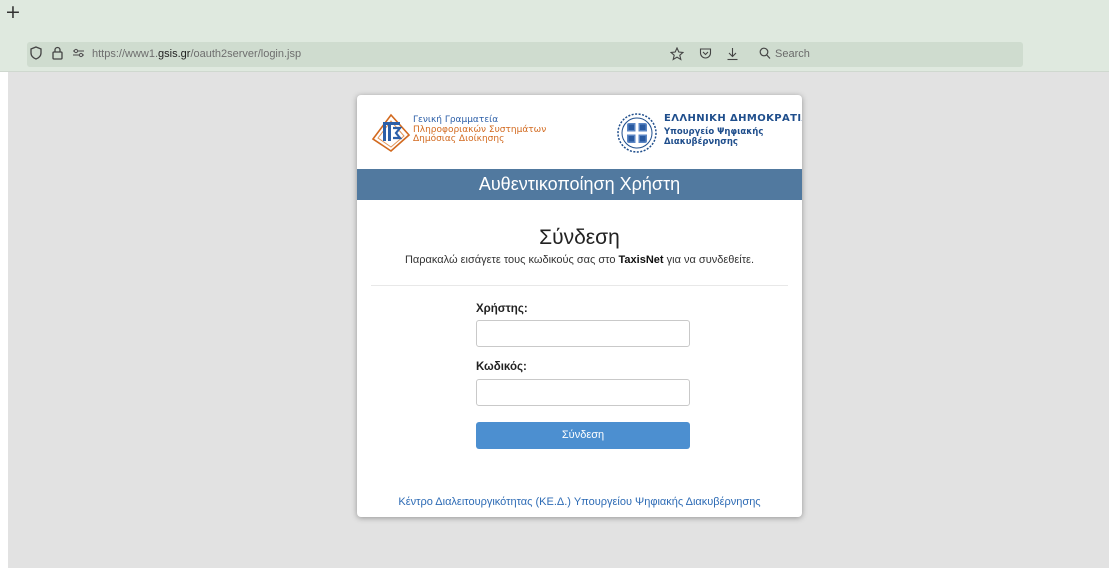  I want to click on url-domain: gsis.gr, so click(174, 54).